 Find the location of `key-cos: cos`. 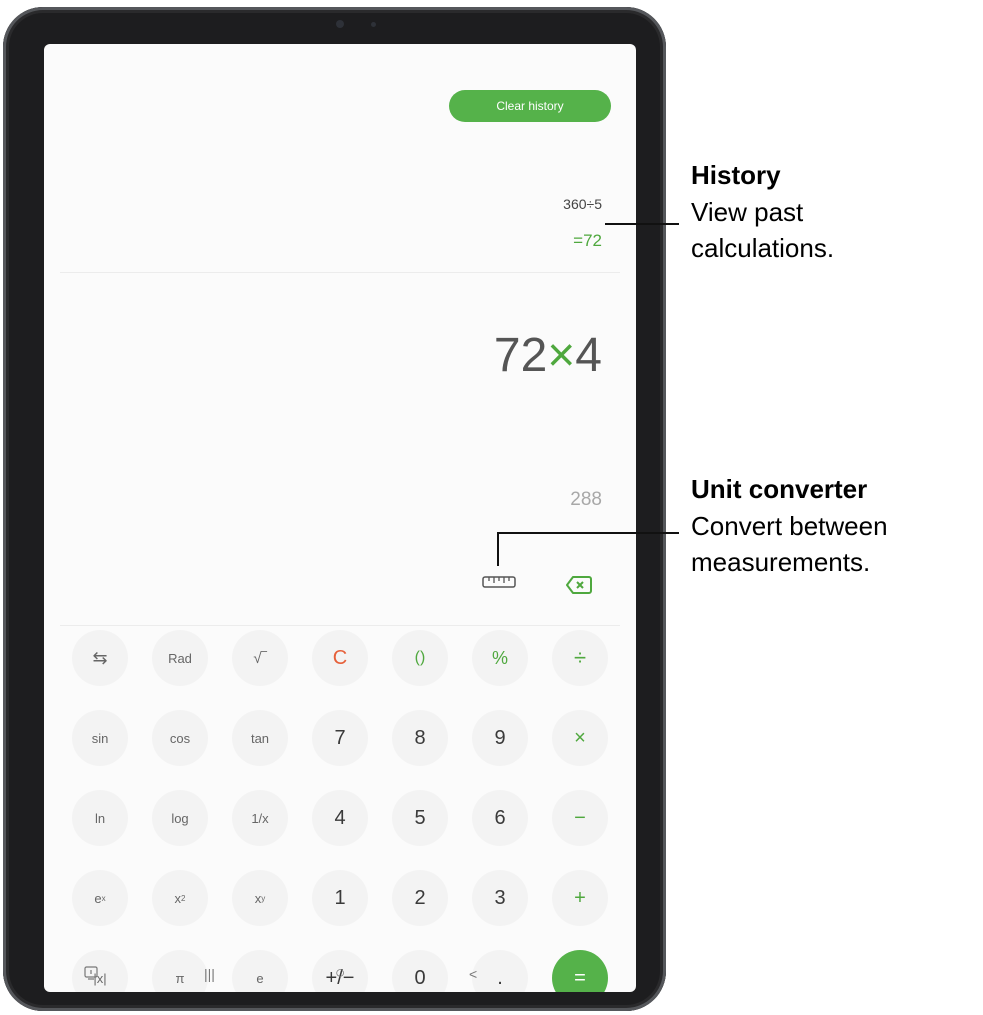

key-cos: cos is located at coordinates (180, 738).